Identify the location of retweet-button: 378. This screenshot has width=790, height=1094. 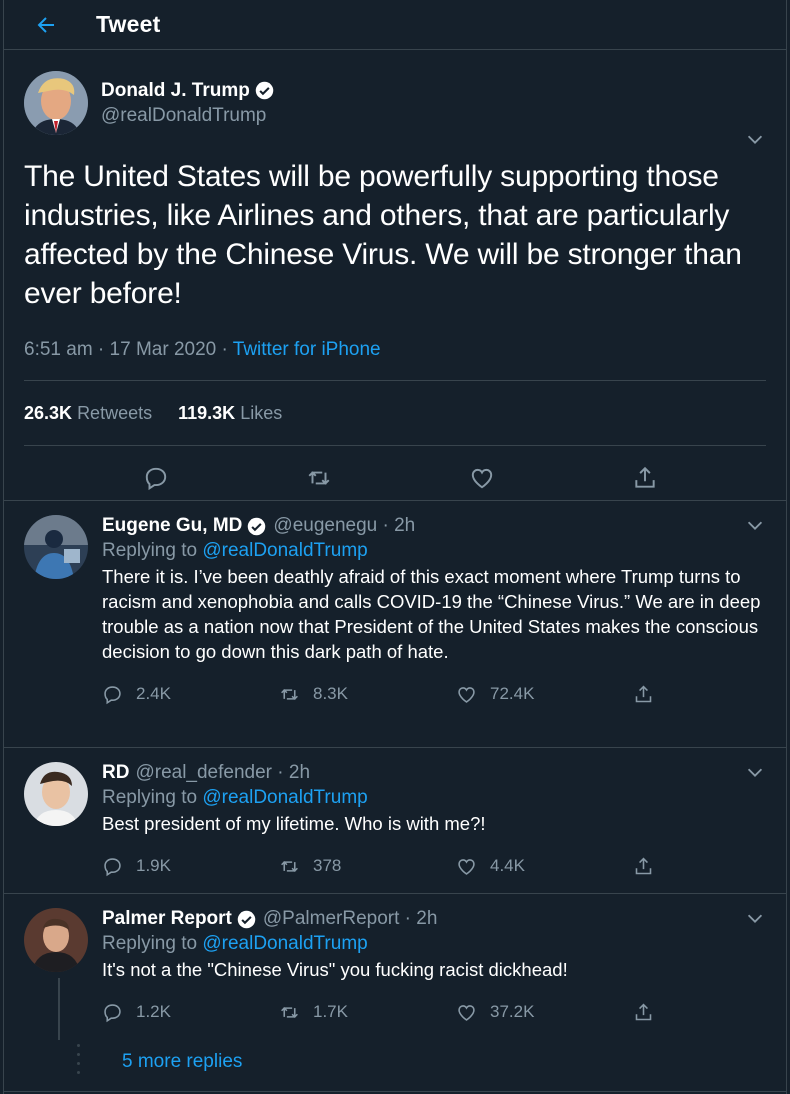
(367, 866).